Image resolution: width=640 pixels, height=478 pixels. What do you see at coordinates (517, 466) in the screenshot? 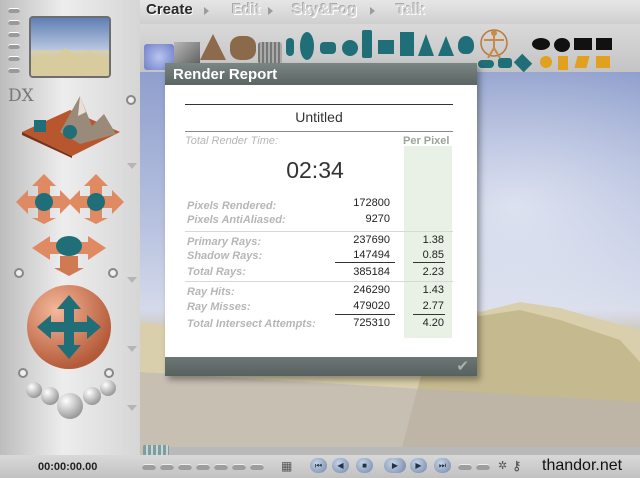
I see `key-icon: ⚷` at bounding box center [517, 466].